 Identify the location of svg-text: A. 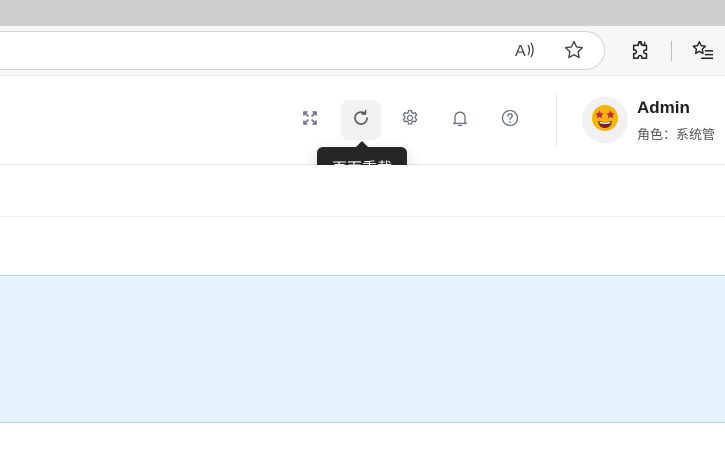
(520, 51).